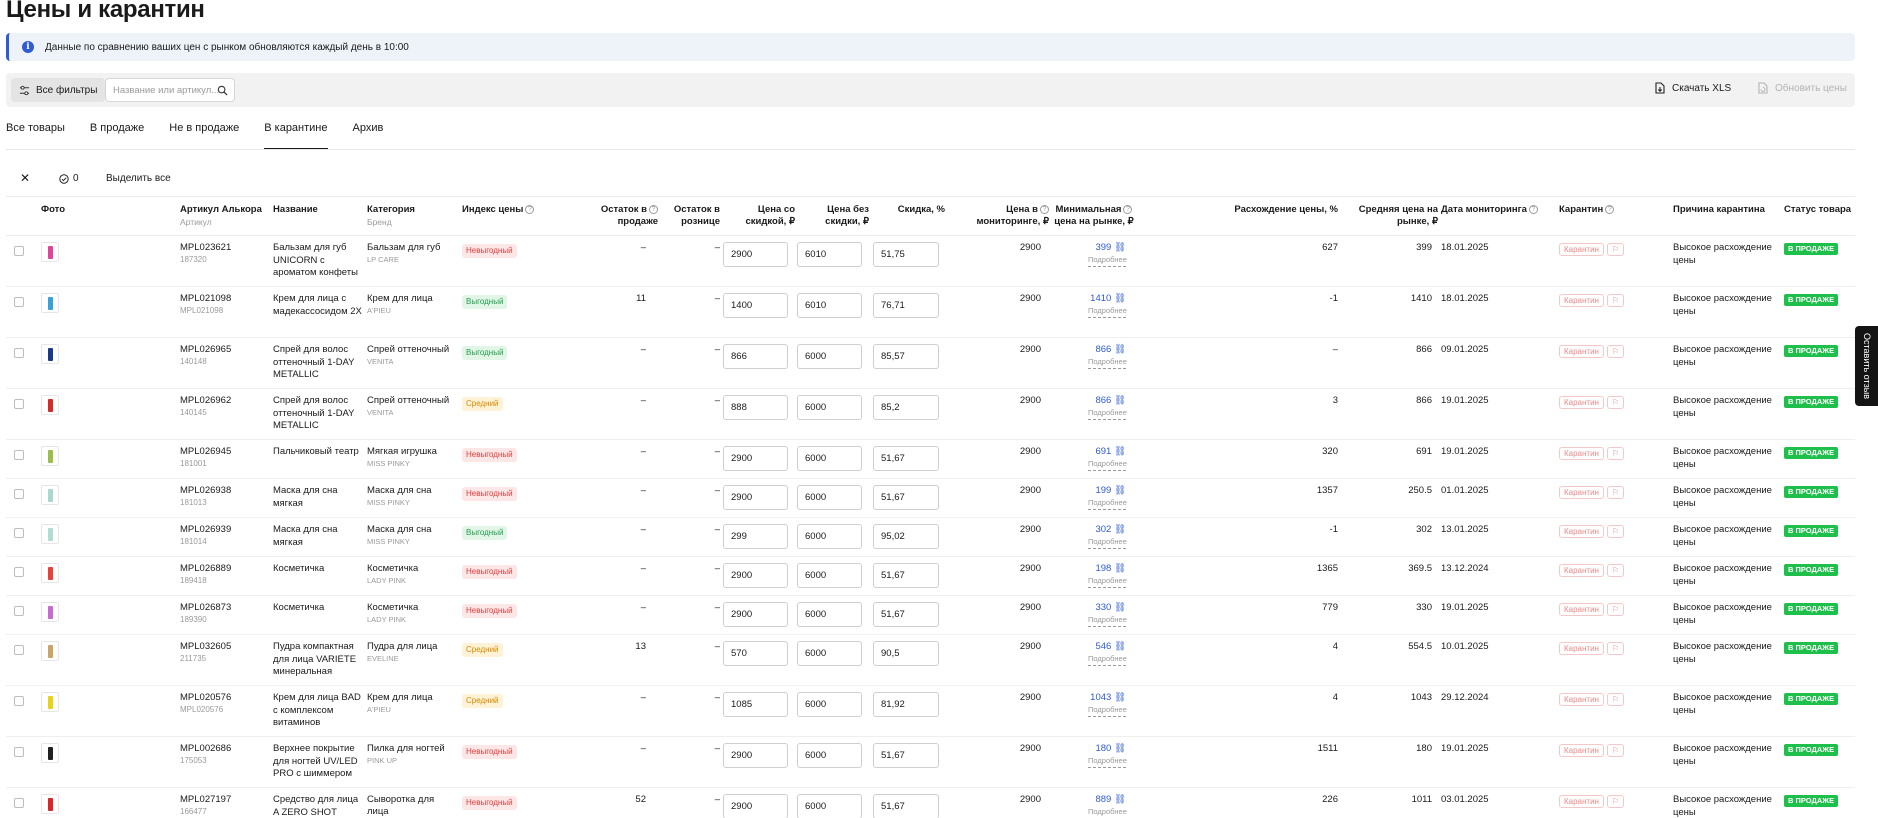 The height and width of the screenshot is (818, 1878). What do you see at coordinates (1587, 210) in the screenshot?
I see `header-quarantine: Карантин?` at bounding box center [1587, 210].